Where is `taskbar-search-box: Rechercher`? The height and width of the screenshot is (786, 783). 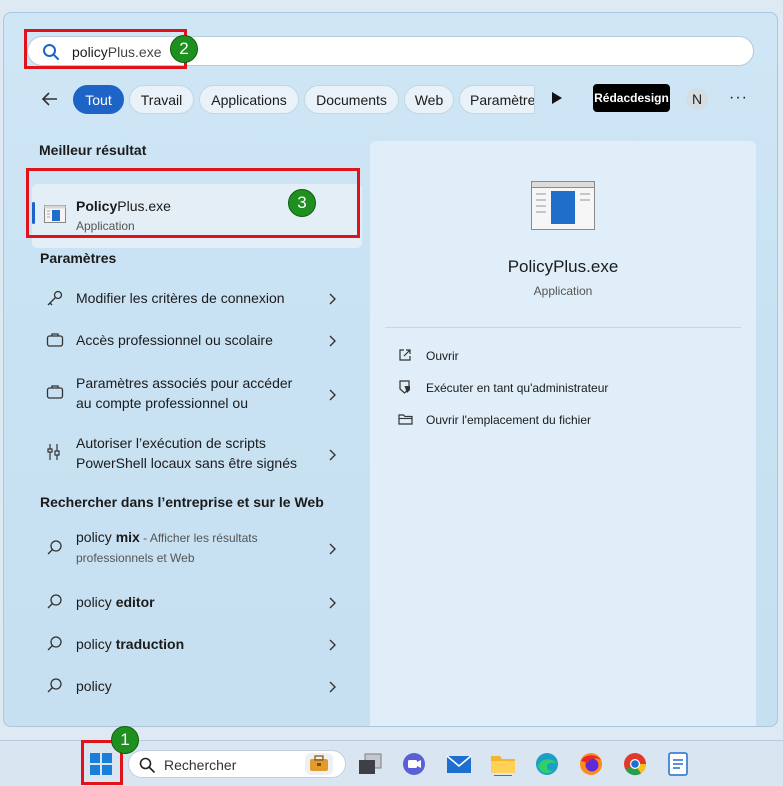
taskbar-search-box: Rechercher is located at coordinates (237, 764).